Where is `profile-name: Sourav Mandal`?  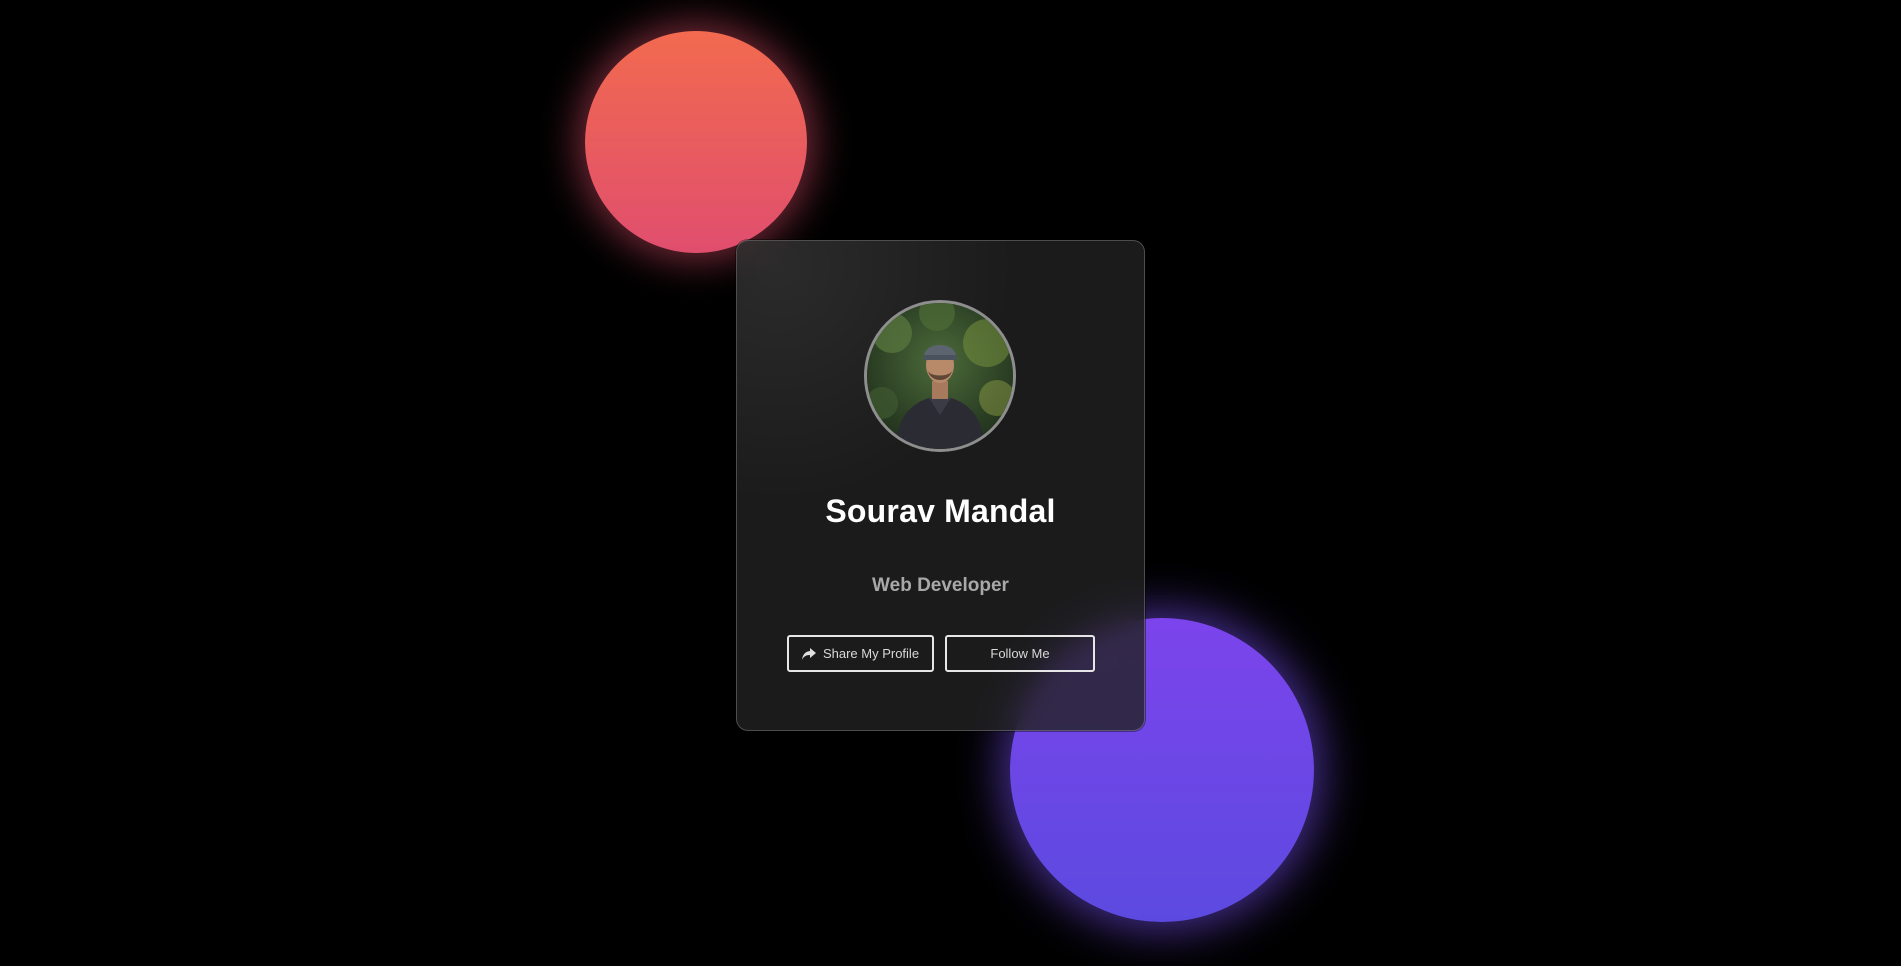 profile-name: Sourav Mandal is located at coordinates (940, 511).